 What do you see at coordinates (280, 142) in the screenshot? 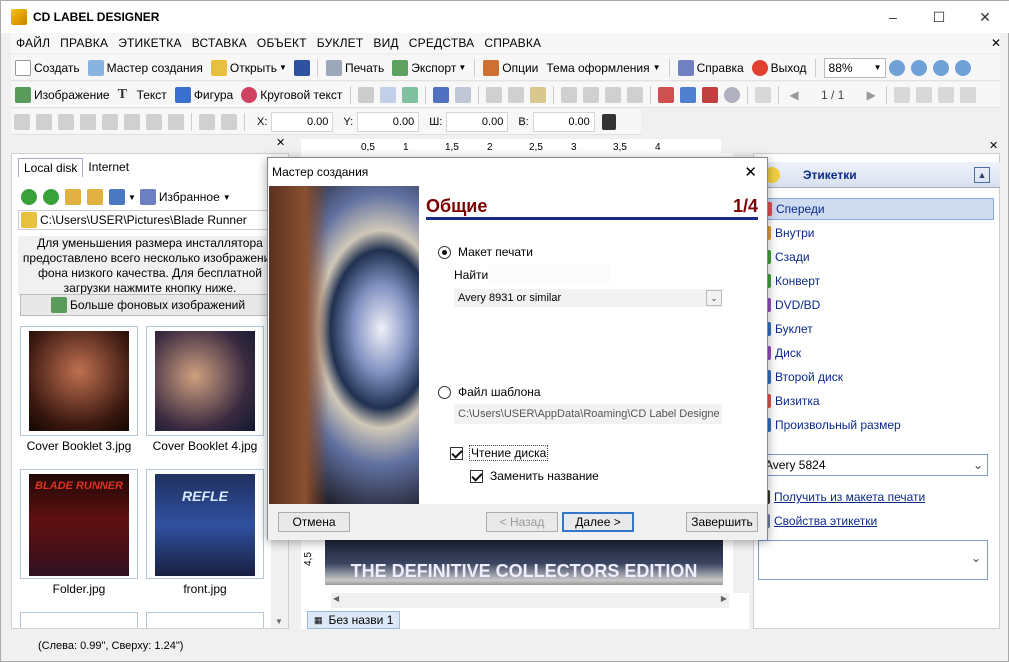
I see `panel-close-icon: ✕` at bounding box center [280, 142].